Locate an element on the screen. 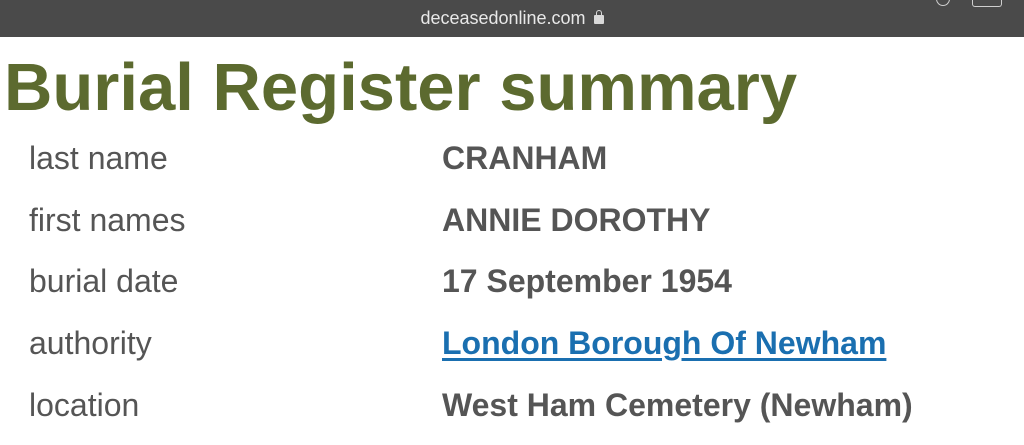  authority-link: London Borough Of Newham is located at coordinates (664, 343).